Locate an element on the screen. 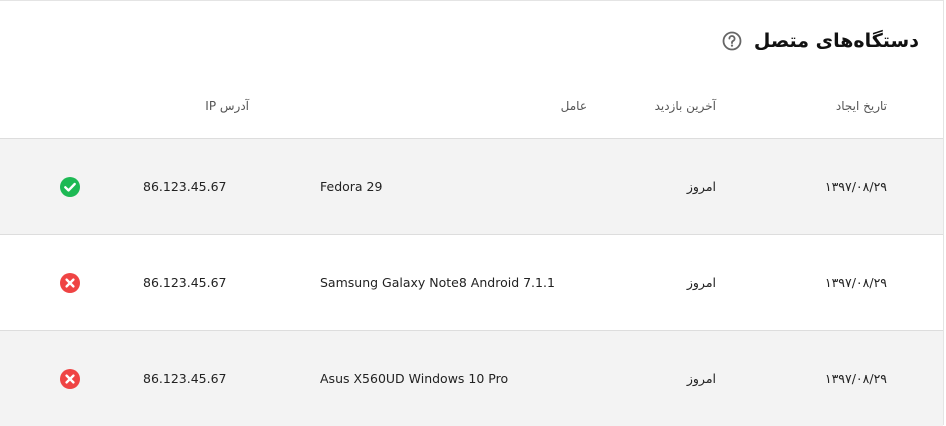 The height and width of the screenshot is (426, 946). column-header-created: تاریخ ایجاد is located at coordinates (861, 106).